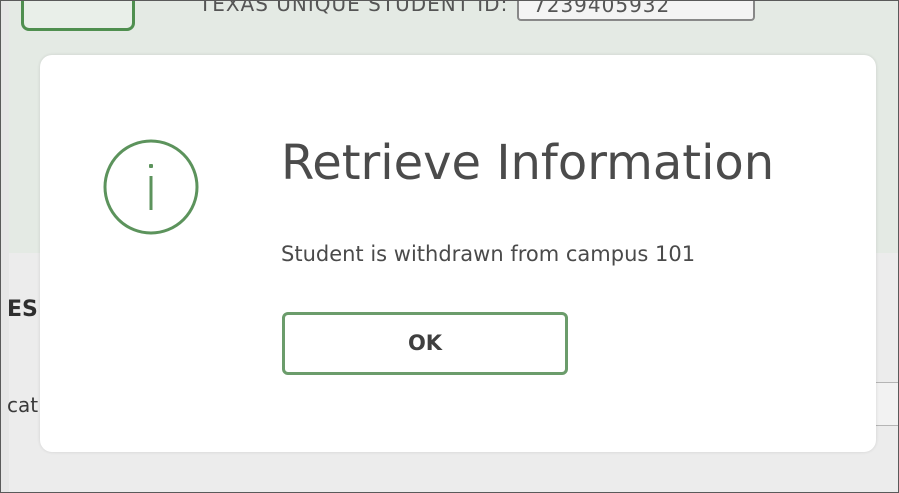 This screenshot has height=493, width=899. Describe the element at coordinates (25, 405) in the screenshot. I see `background-row-label: cati` at that location.